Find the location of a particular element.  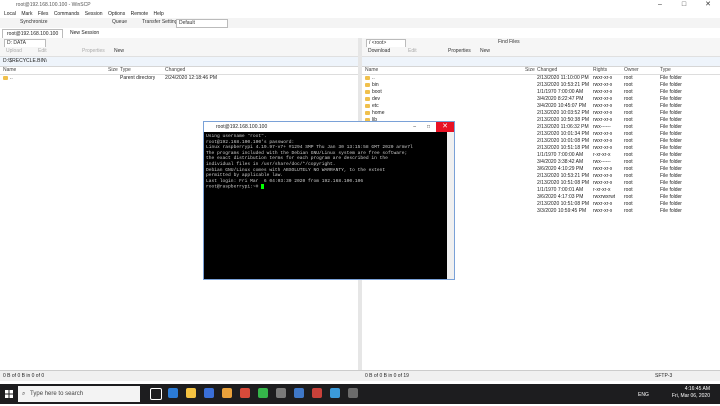

menu-files: Files is located at coordinates (43, 14).